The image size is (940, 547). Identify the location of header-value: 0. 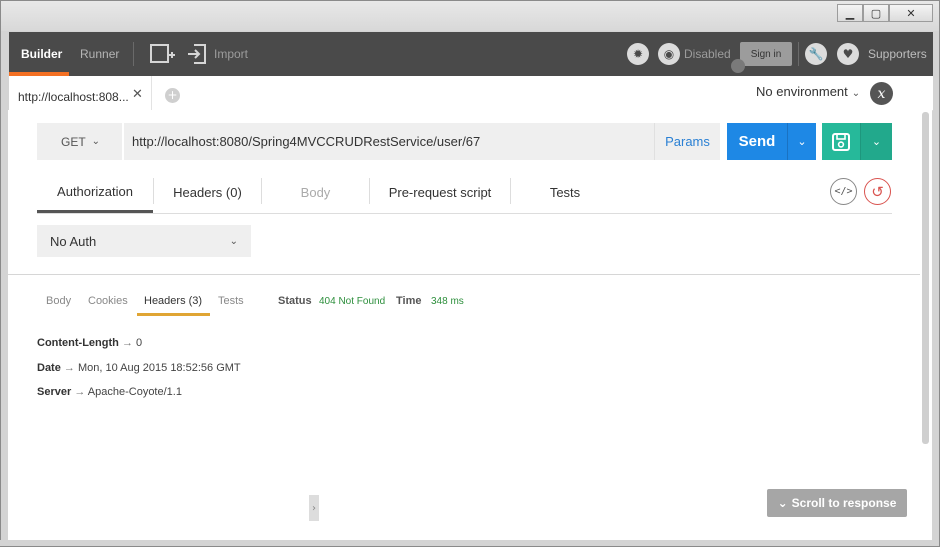
(139, 343).